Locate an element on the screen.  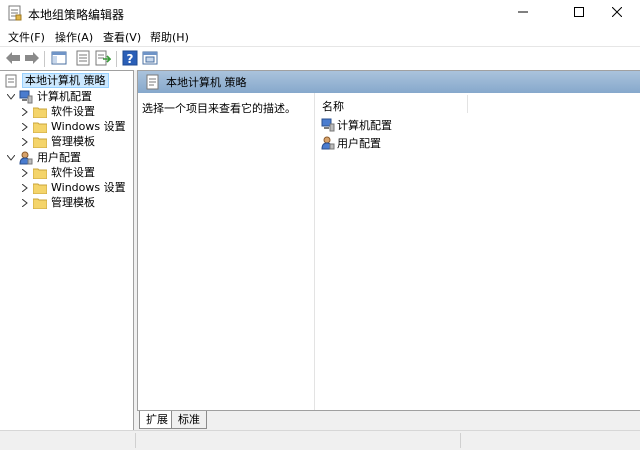
console-icon is located at coordinates (150, 59).